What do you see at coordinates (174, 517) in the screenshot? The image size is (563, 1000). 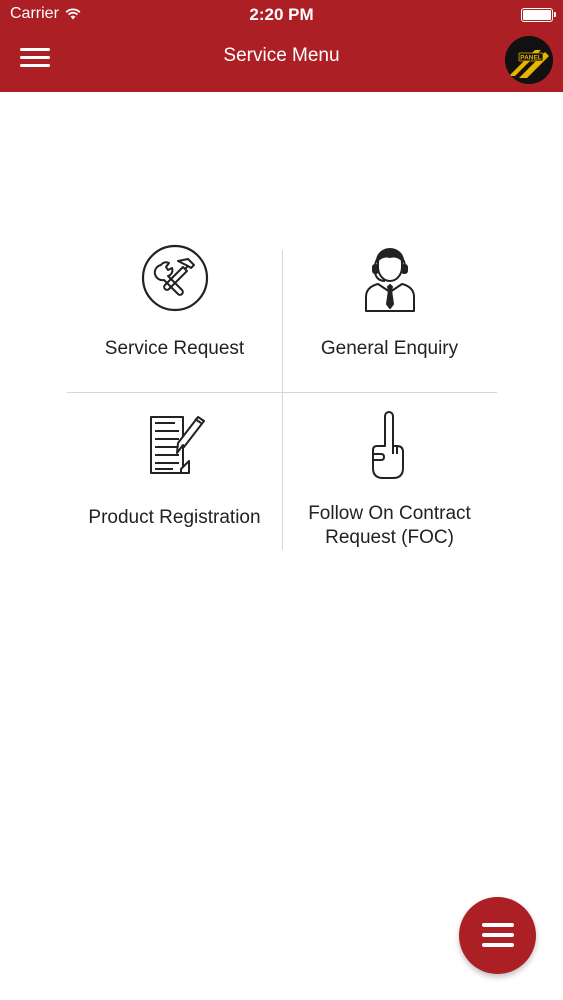 I see `product-registration-label: Product Registration` at bounding box center [174, 517].